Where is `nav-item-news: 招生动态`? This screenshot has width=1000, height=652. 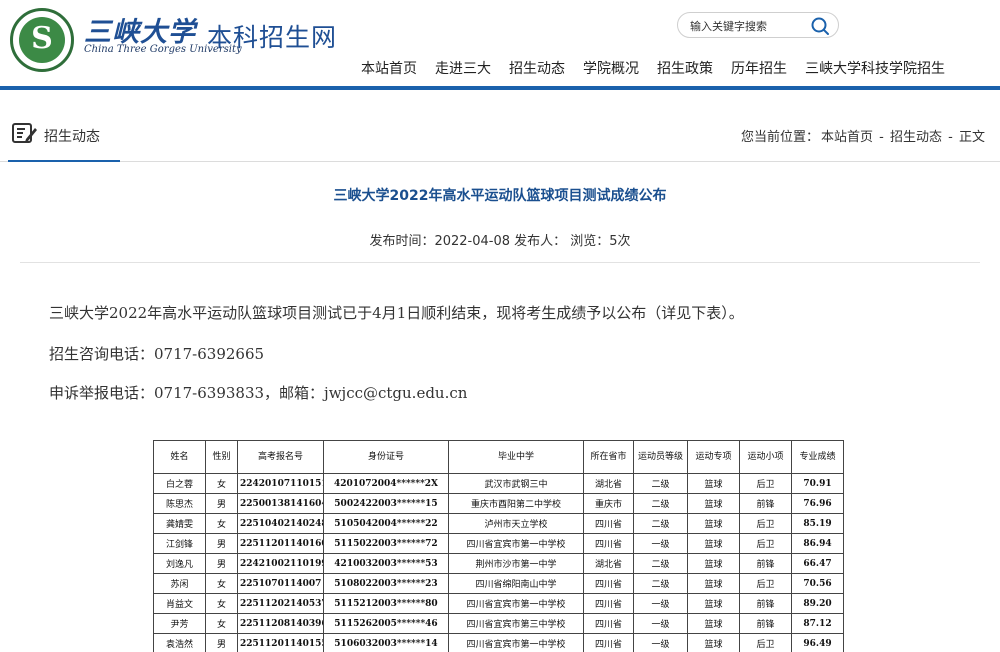 nav-item-news: 招生动态 is located at coordinates (537, 68).